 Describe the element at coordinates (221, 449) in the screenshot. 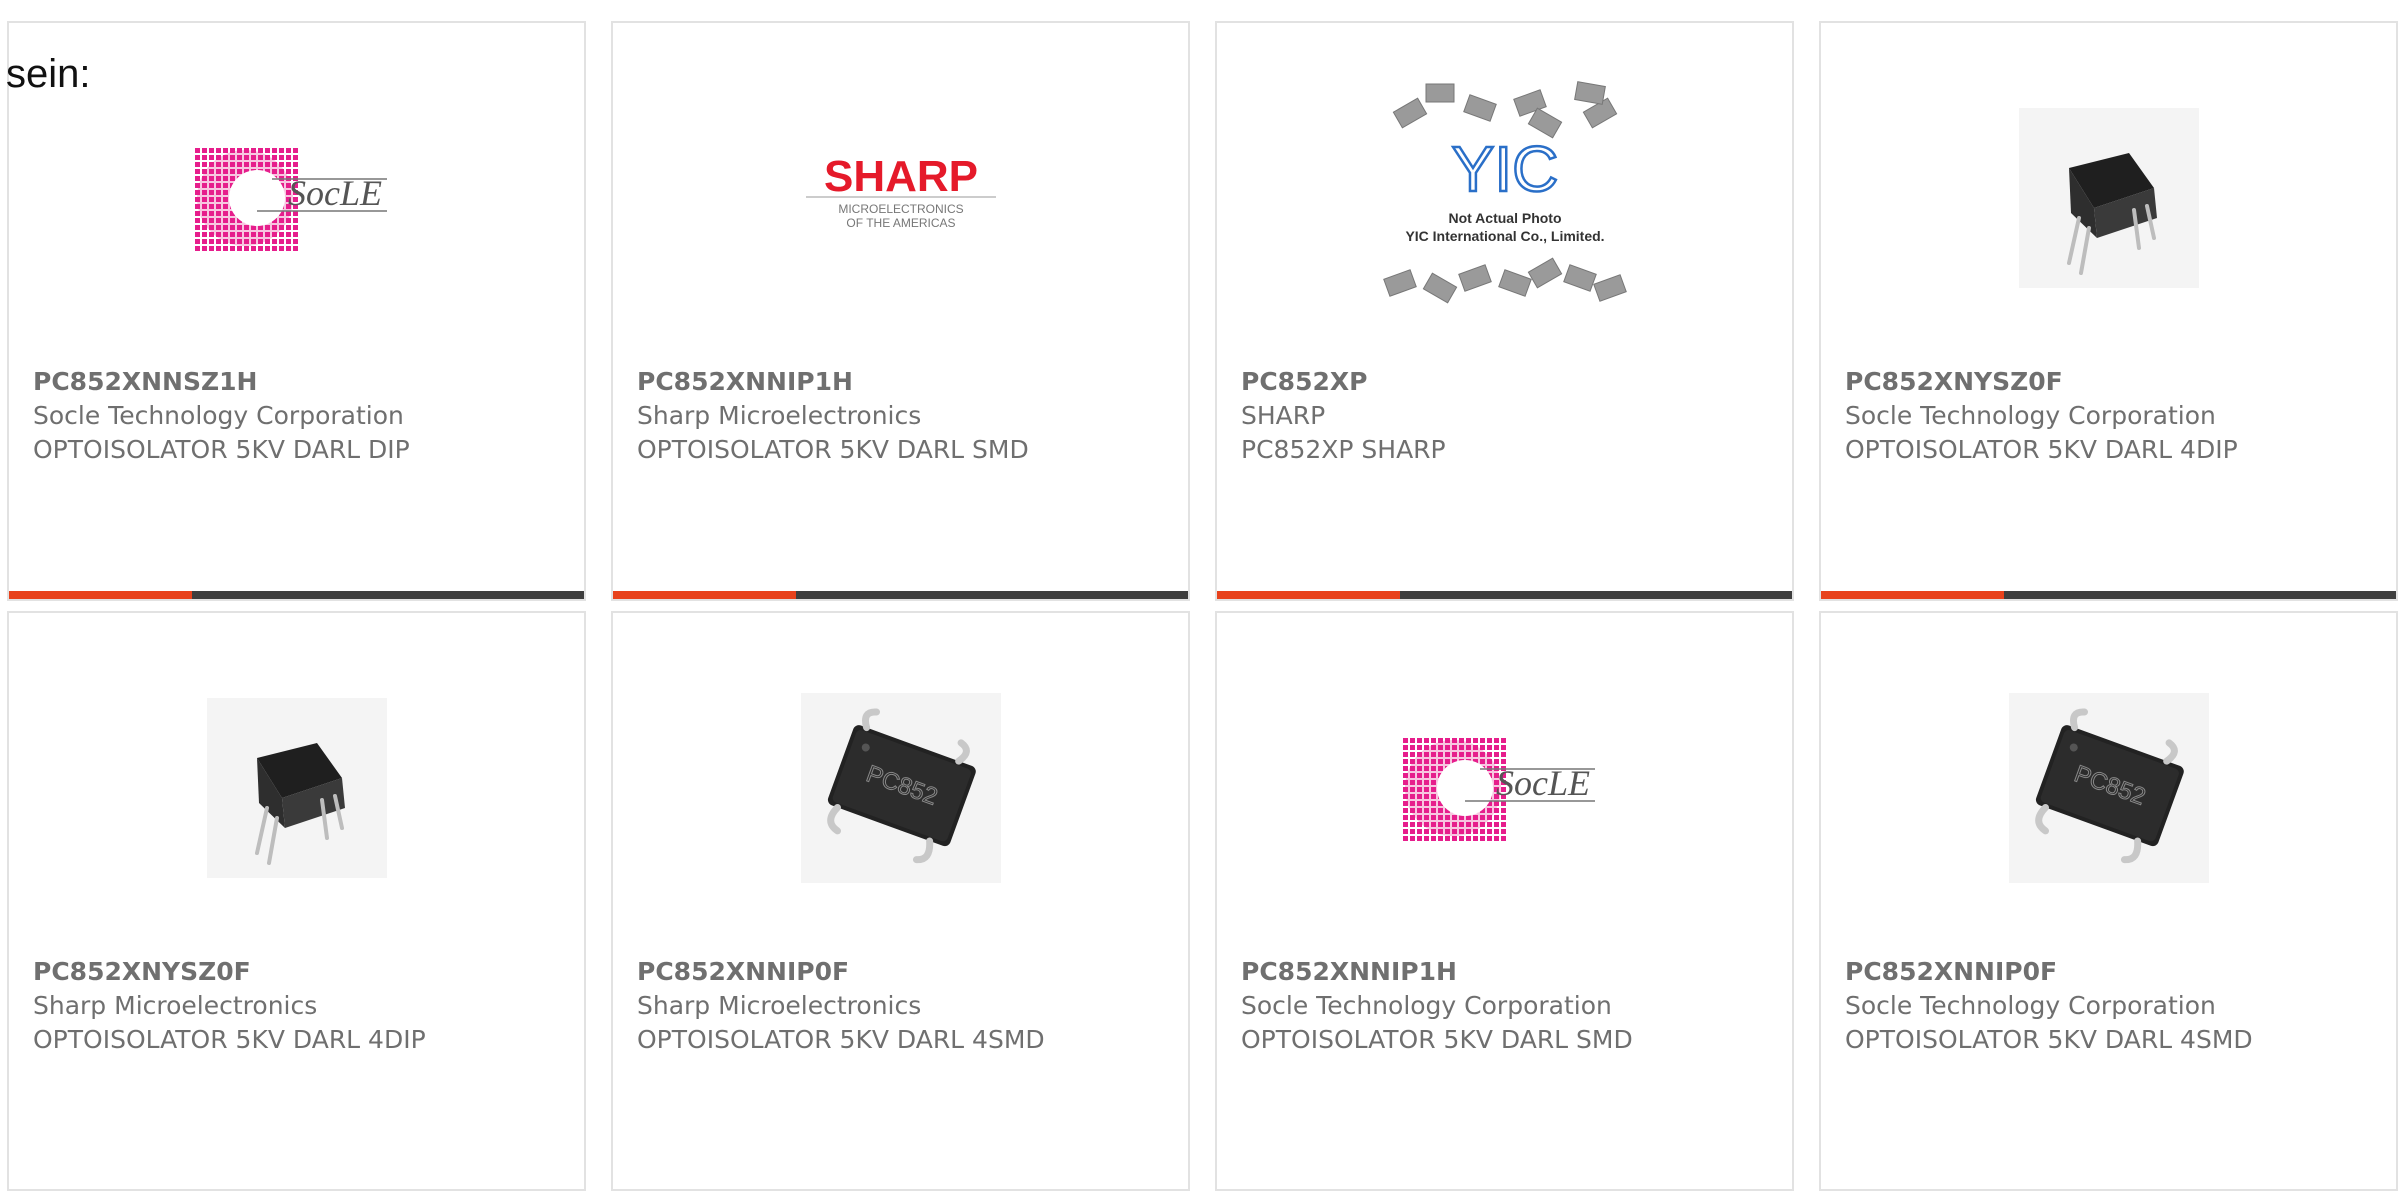

I see `product-description: OPTOISOLATOR 5KV DARL DIP` at that location.